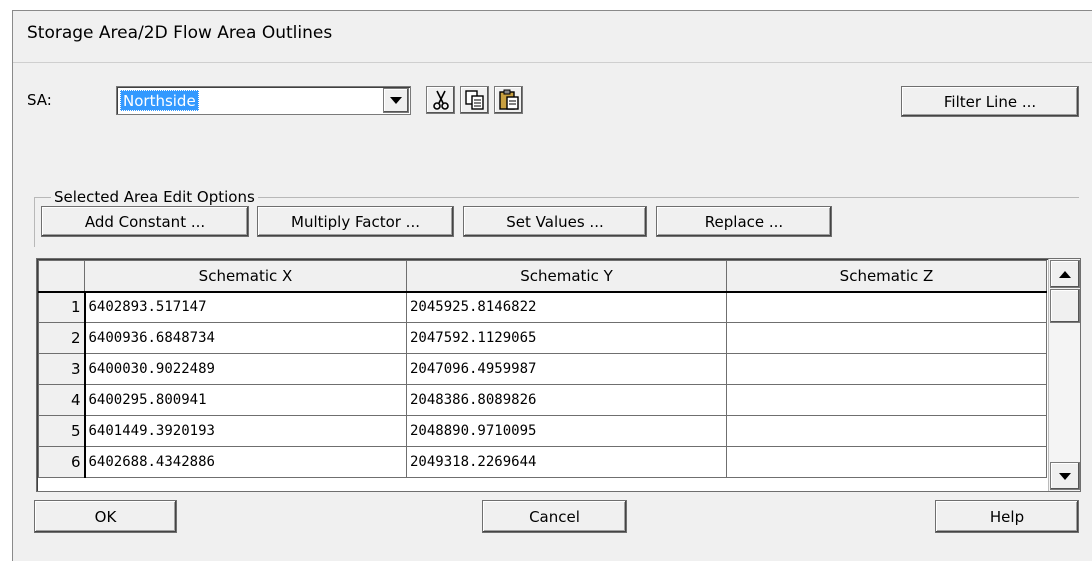 The image size is (1092, 561). Describe the element at coordinates (245, 338) in the screenshot. I see `cell-schematic-x: 6400936.6848734` at that location.